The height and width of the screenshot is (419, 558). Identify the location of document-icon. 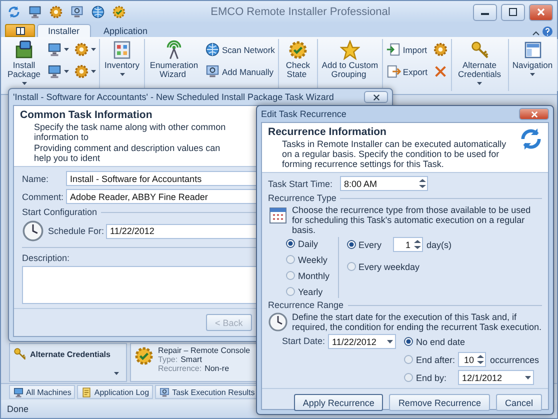
(86, 392).